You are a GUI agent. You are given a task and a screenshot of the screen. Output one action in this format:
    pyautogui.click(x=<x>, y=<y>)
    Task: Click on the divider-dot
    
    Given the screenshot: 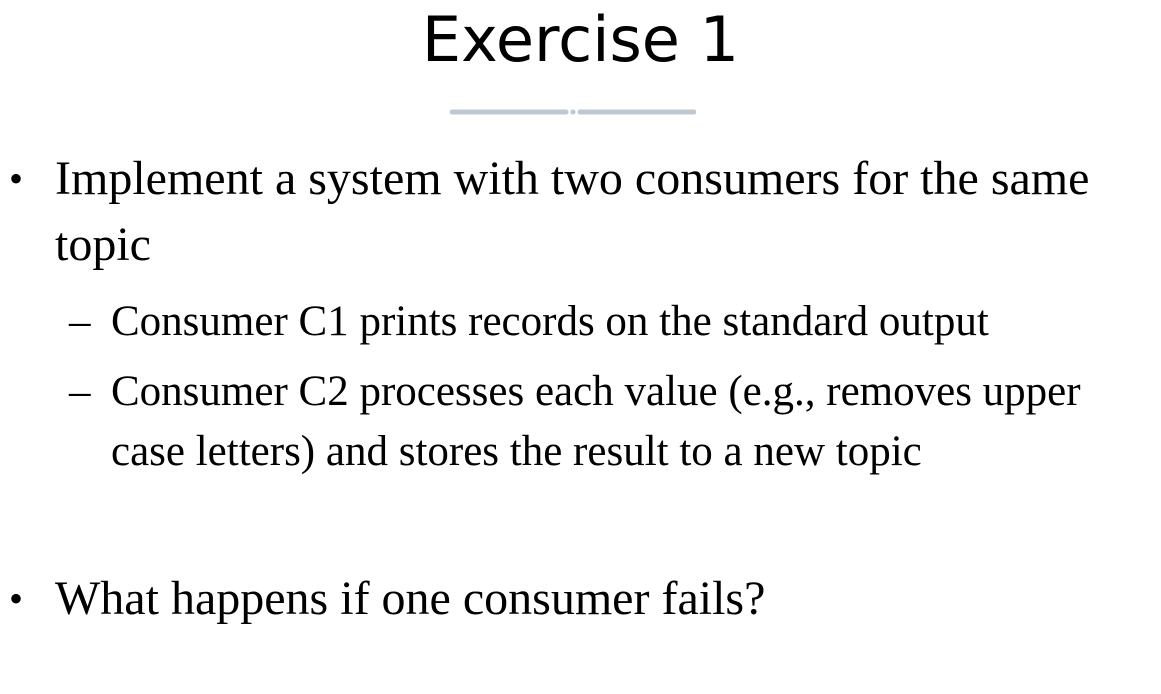 What is the action you would take?
    pyautogui.click(x=573, y=112)
    